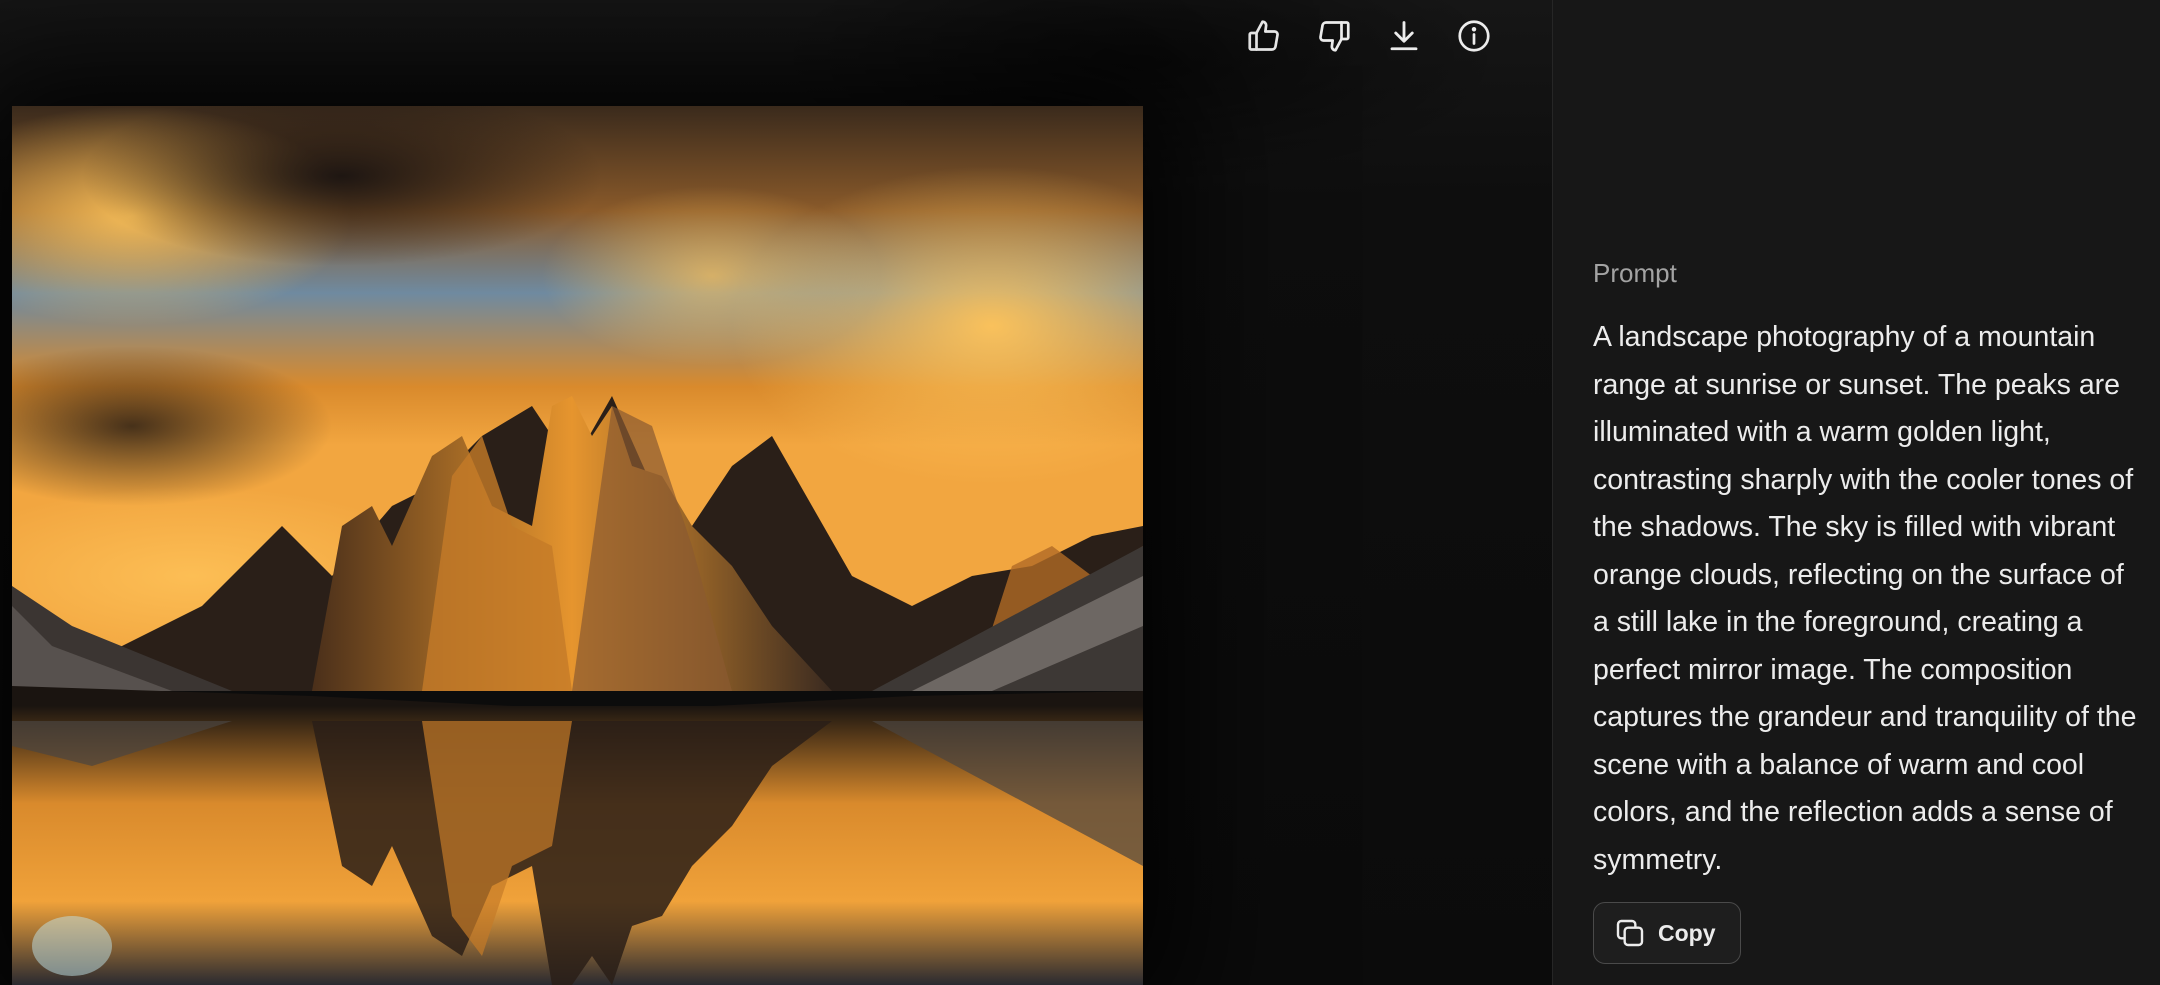  I want to click on copy-icon, so click(1630, 933).